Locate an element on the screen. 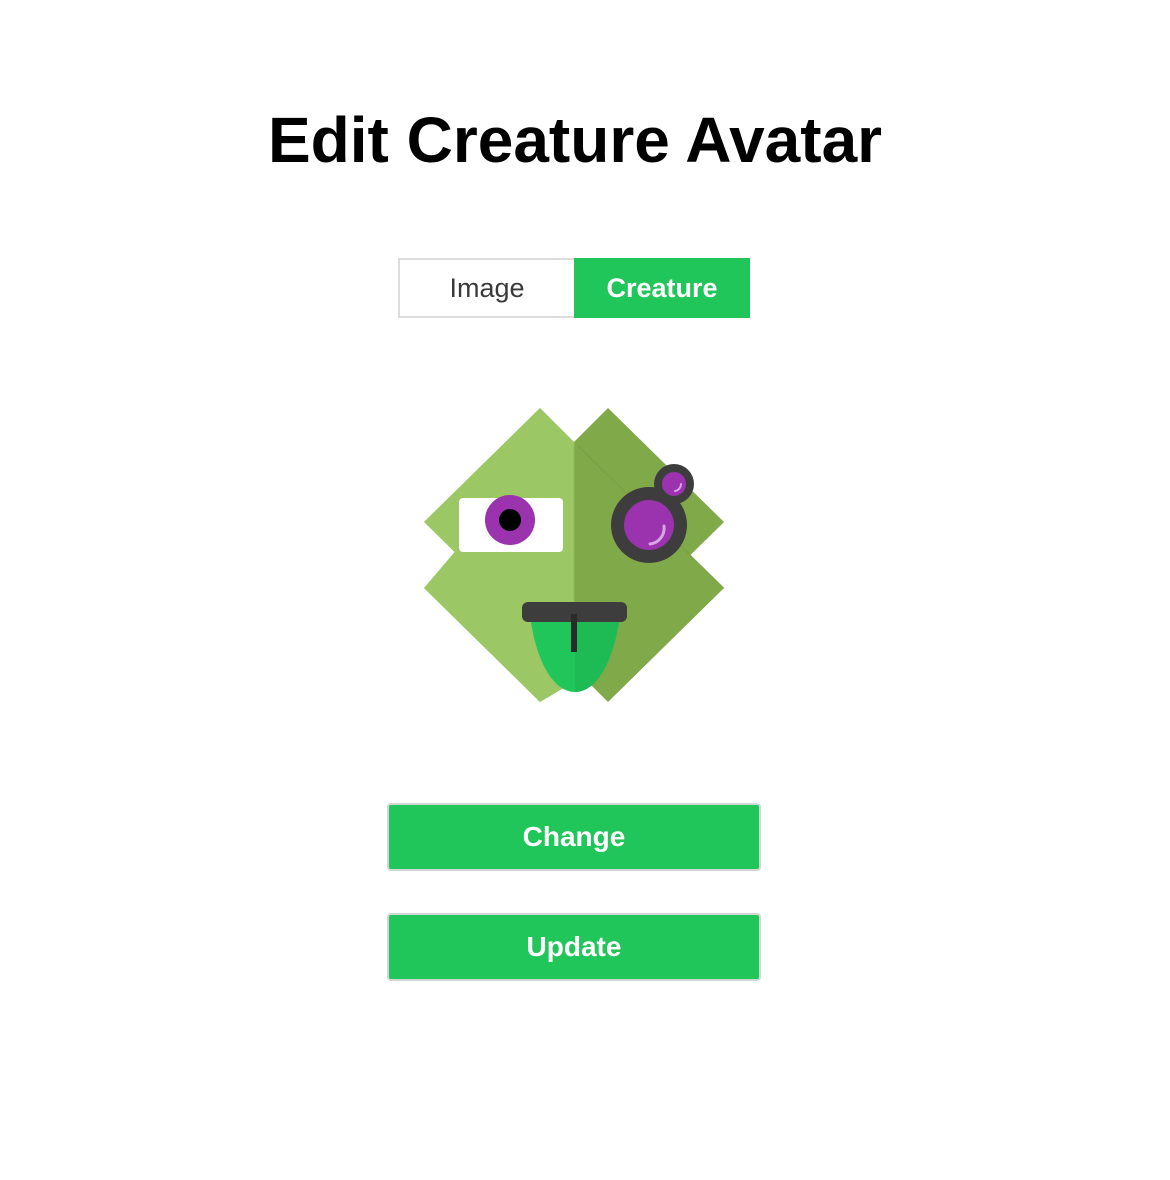 Image resolution: width=1170 pixels, height=1180 pixels. tongue-line is located at coordinates (574, 633).